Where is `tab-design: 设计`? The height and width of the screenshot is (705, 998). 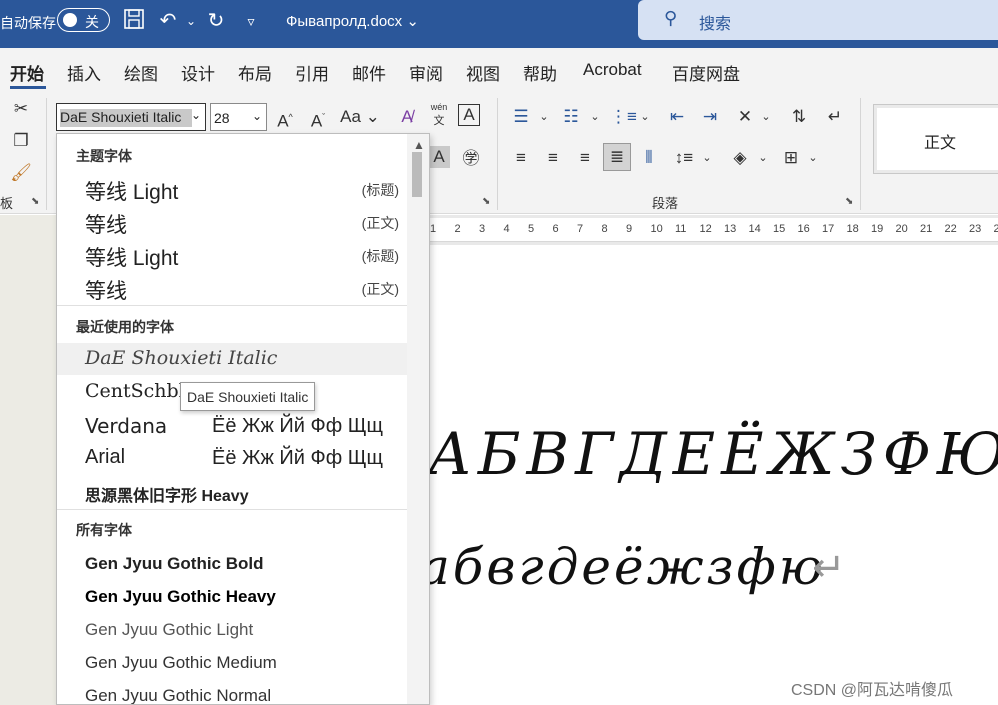 tab-design: 设计 is located at coordinates (198, 72).